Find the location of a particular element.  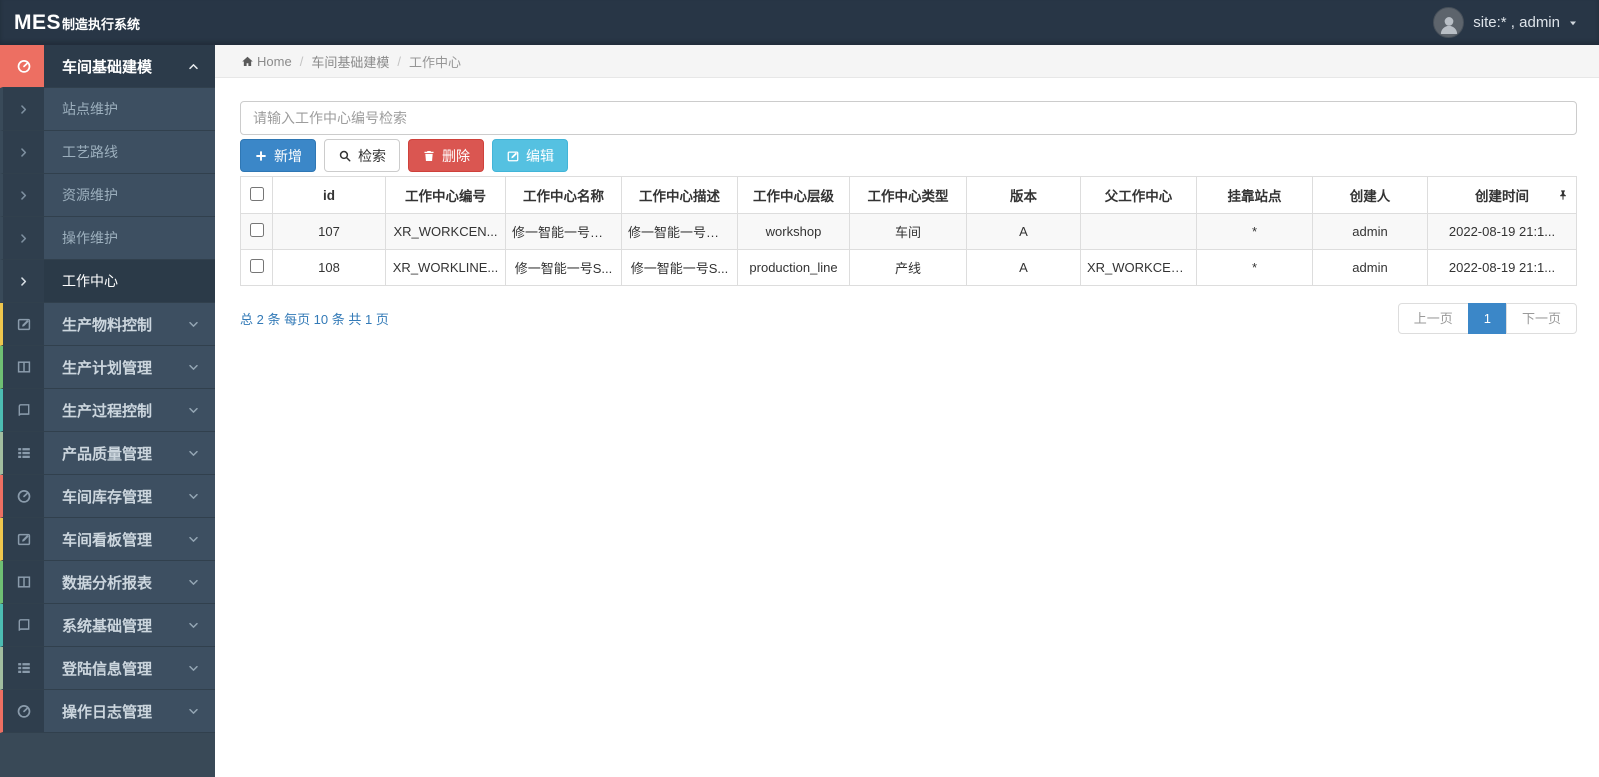

sidebar-item-label: 操作维护 is located at coordinates (90, 238).